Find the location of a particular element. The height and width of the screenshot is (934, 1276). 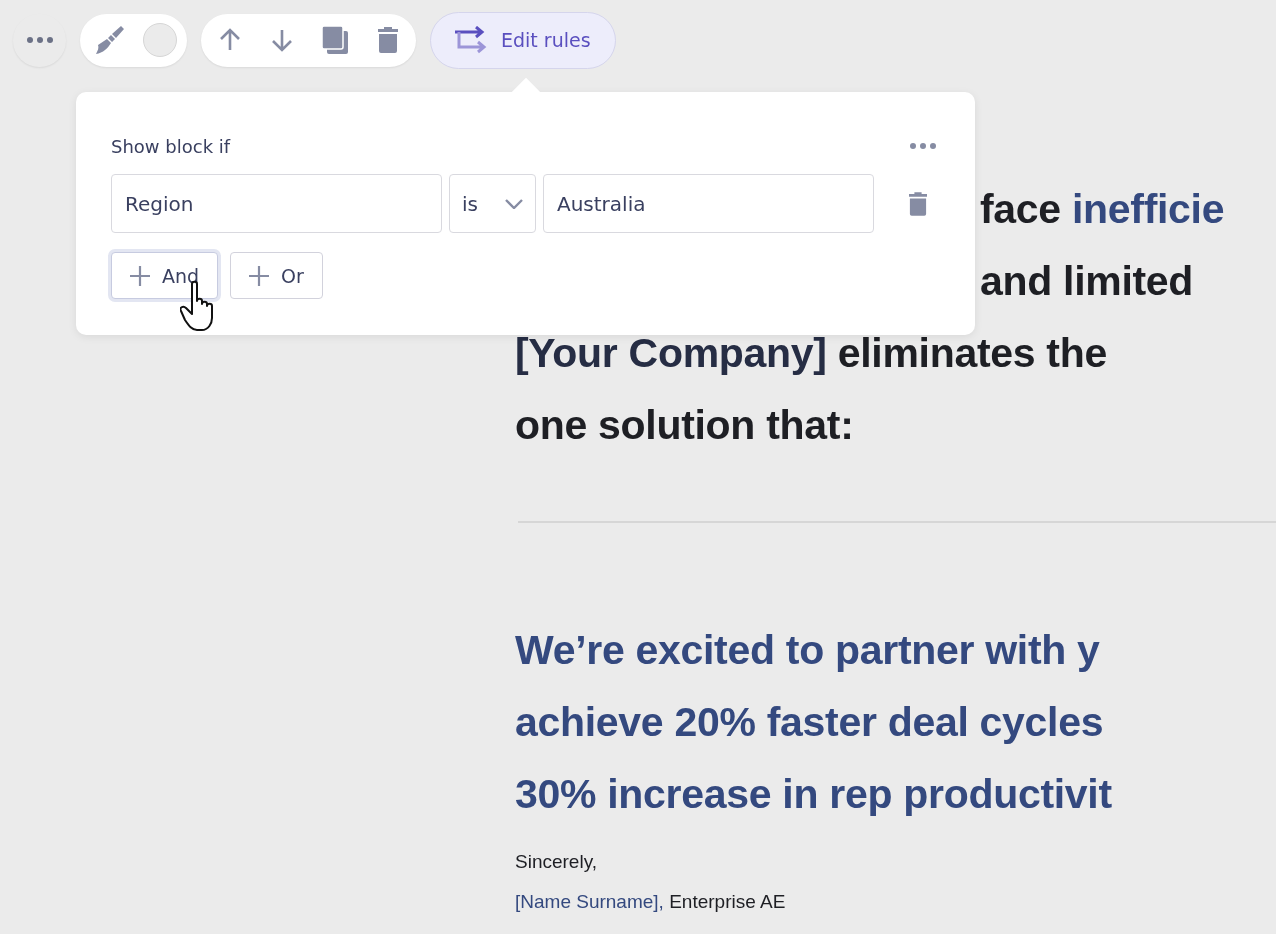

heading-line: and limited is located at coordinates (1087, 281).